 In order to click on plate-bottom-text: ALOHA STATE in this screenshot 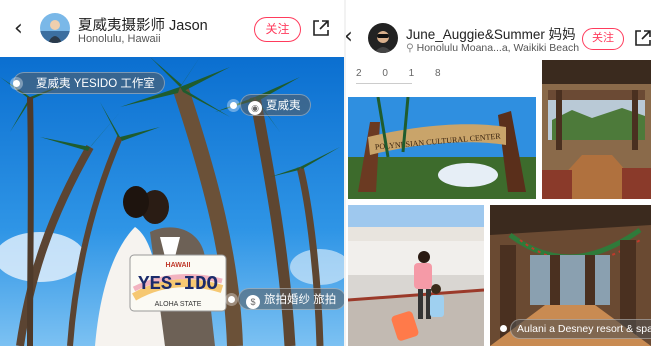, I will do `click(178, 304)`.